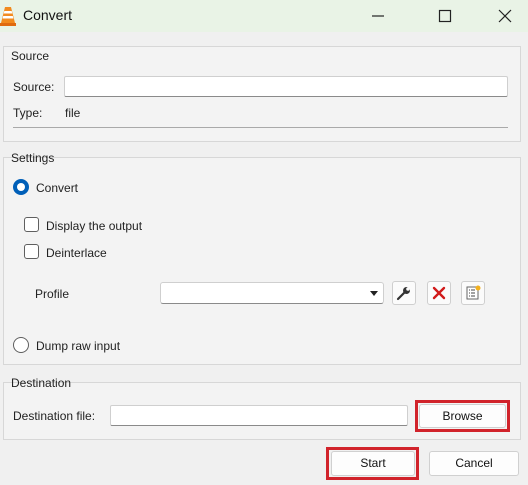  Describe the element at coordinates (57, 188) in the screenshot. I see `convert-label: Convert` at that location.